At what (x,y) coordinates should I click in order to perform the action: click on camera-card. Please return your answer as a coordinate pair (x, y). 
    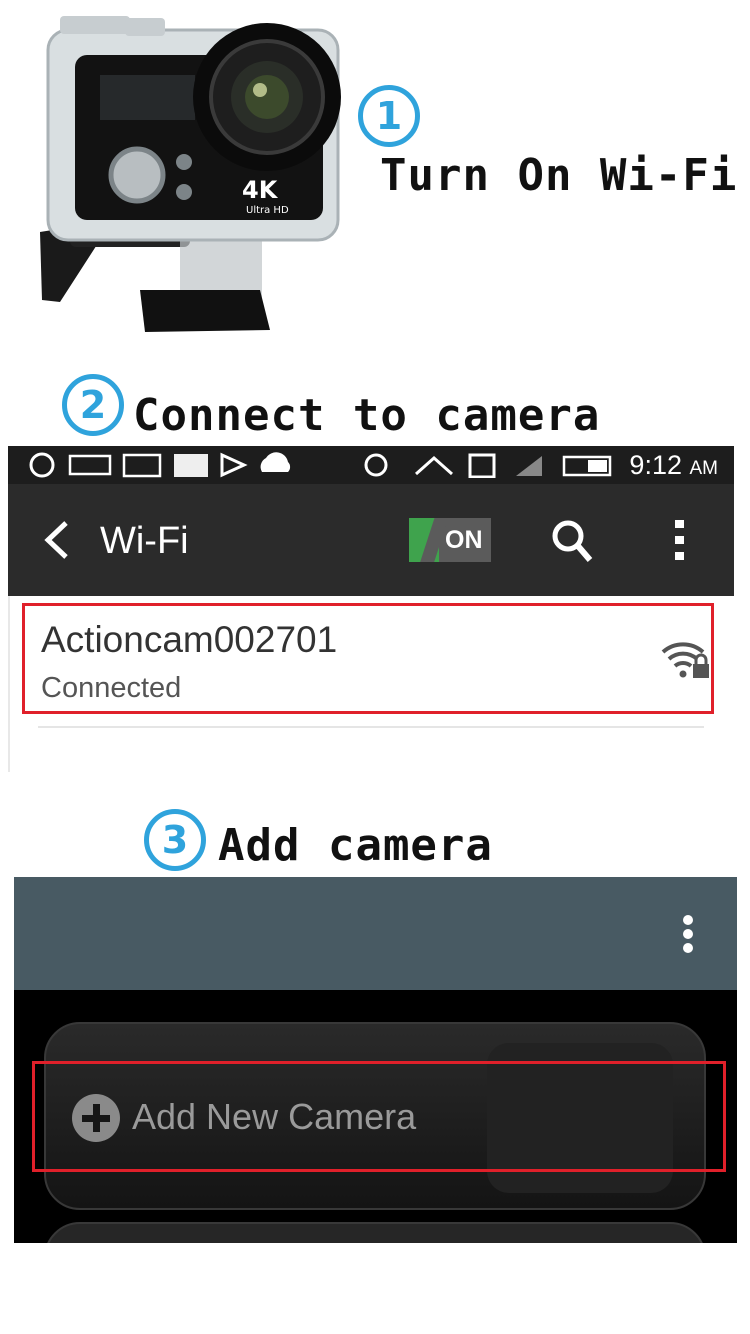
    Looking at the image, I should click on (375, 1232).